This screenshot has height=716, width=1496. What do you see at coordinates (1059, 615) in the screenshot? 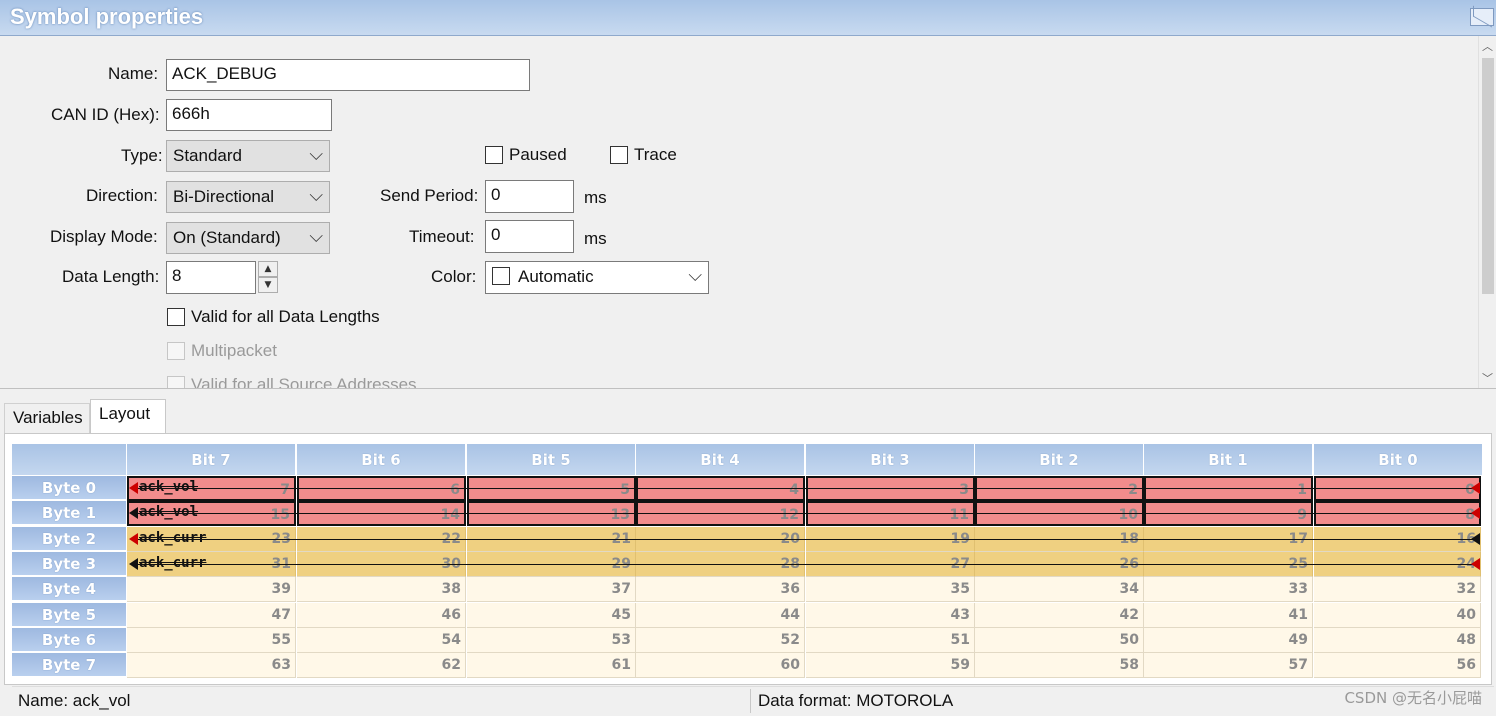
I see `bit-cell: 42` at bounding box center [1059, 615].